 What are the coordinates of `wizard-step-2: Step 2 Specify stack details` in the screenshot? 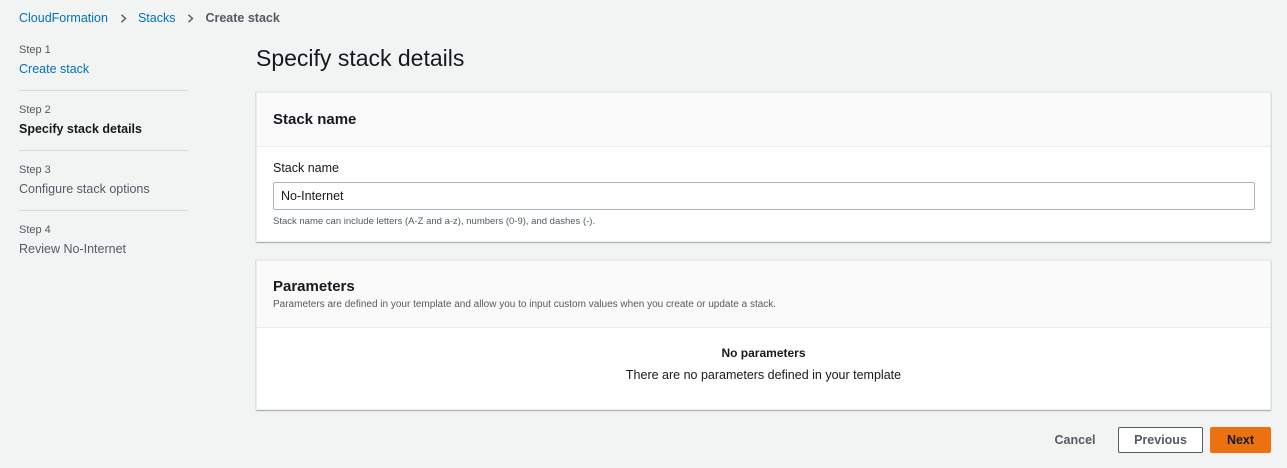 It's located at (103, 127).